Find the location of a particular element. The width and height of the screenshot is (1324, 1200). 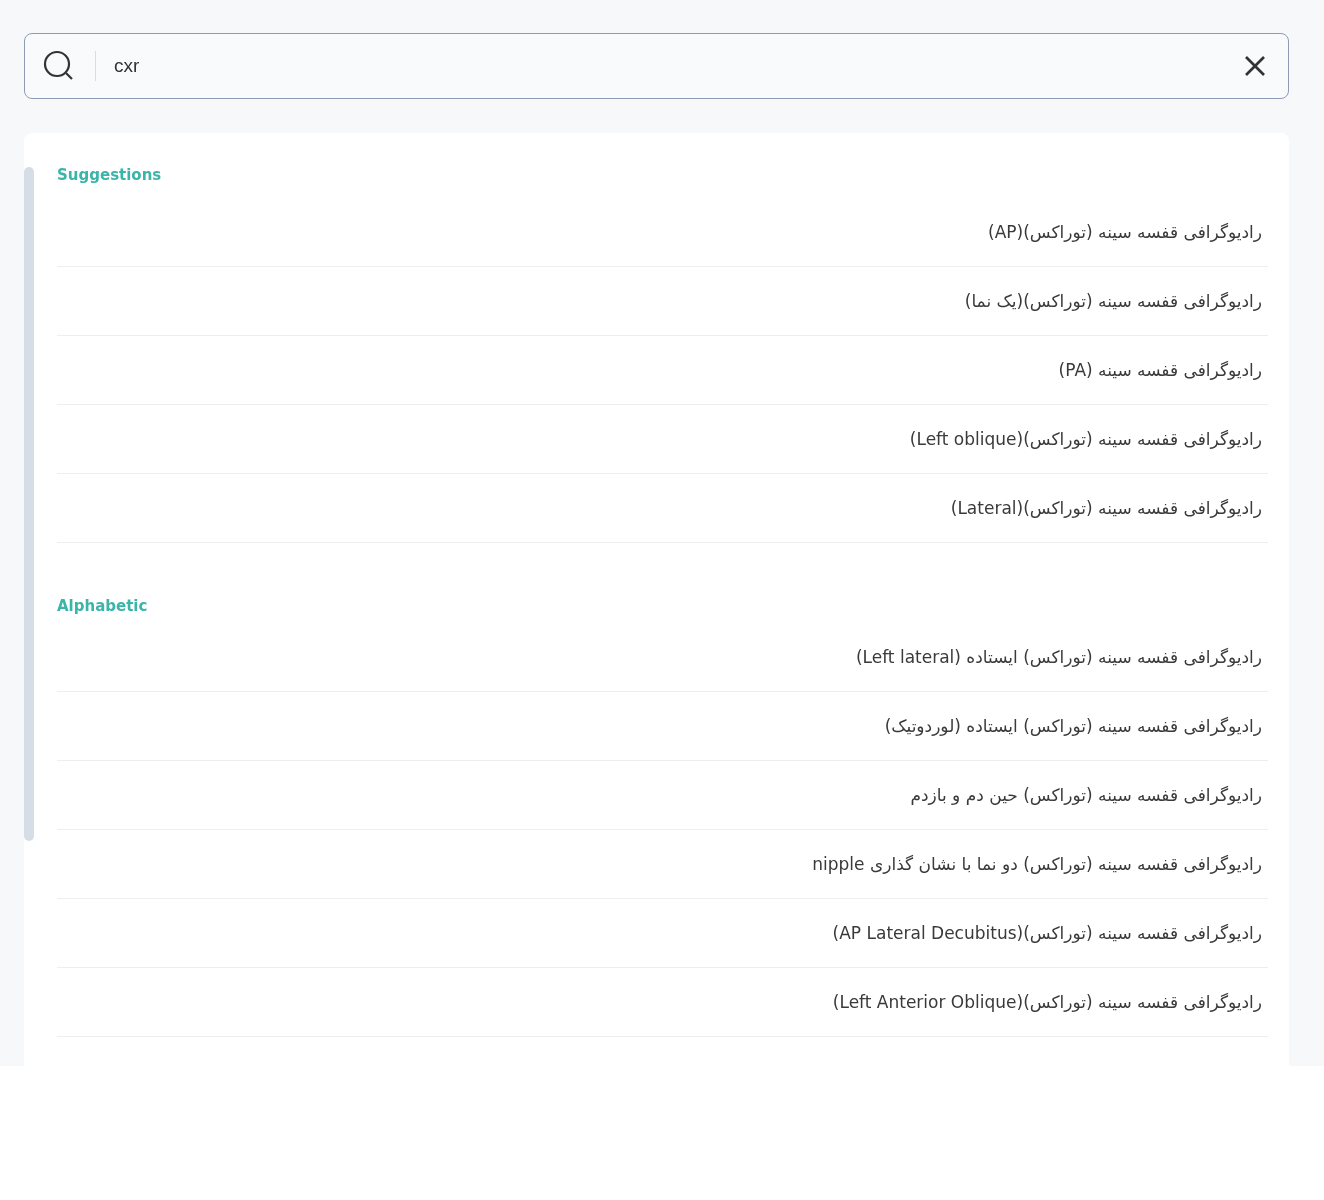

result-item: رادیوگرافی قفسه سینه (توراکس) ایستاده (Left lateral) is located at coordinates (662, 657).